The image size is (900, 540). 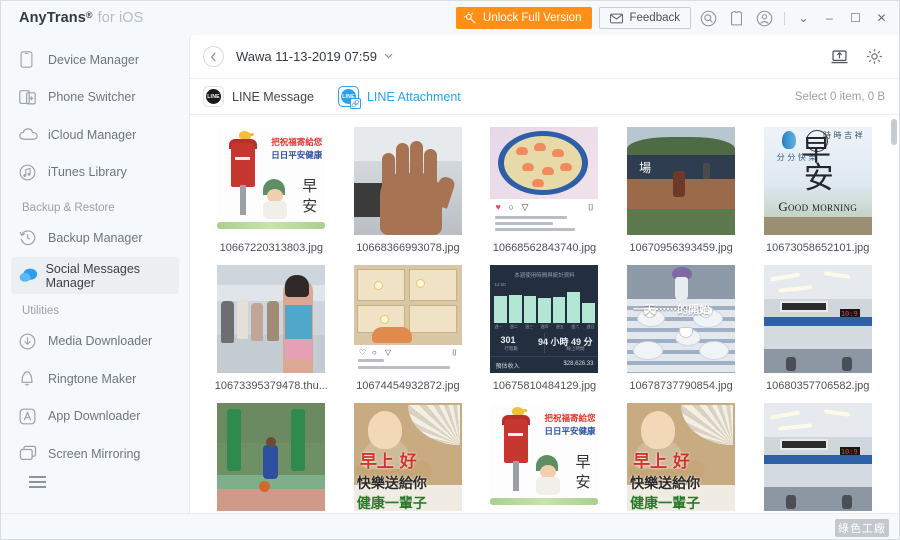 What do you see at coordinates (508, 340) in the screenshot?
I see `stats-value-1: 301` at bounding box center [508, 340].